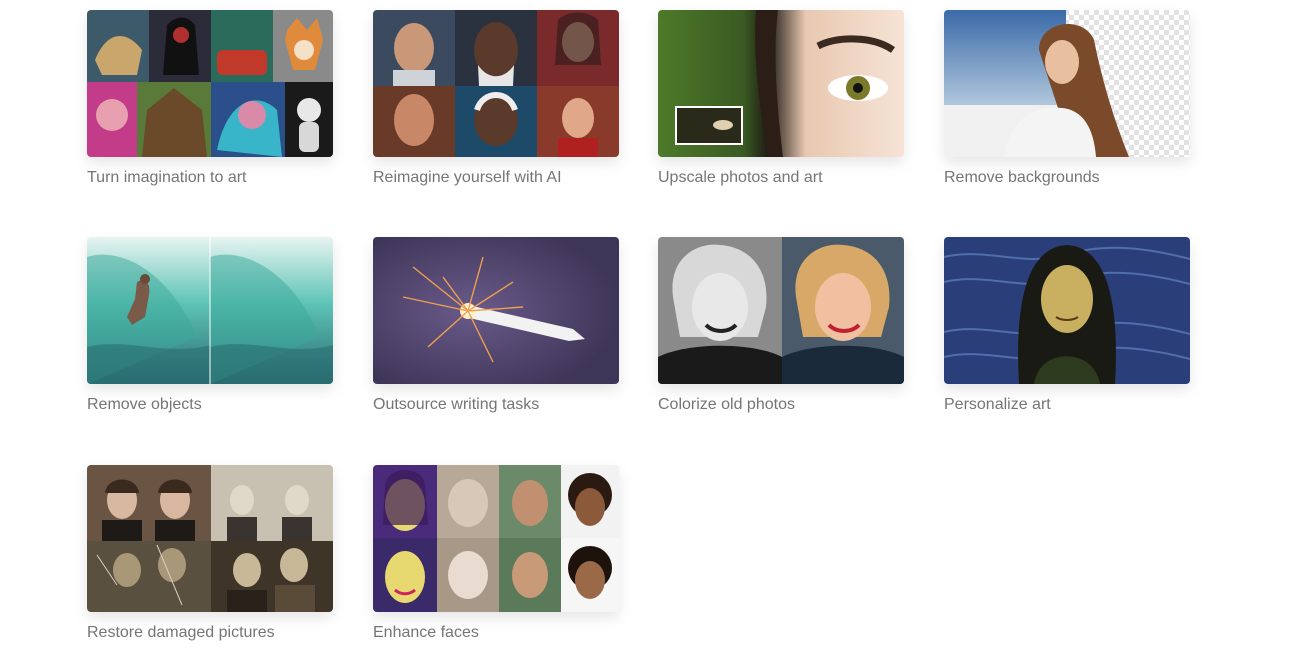  Describe the element at coordinates (181, 632) in the screenshot. I see `feature-label: Restore damaged pictures` at that location.